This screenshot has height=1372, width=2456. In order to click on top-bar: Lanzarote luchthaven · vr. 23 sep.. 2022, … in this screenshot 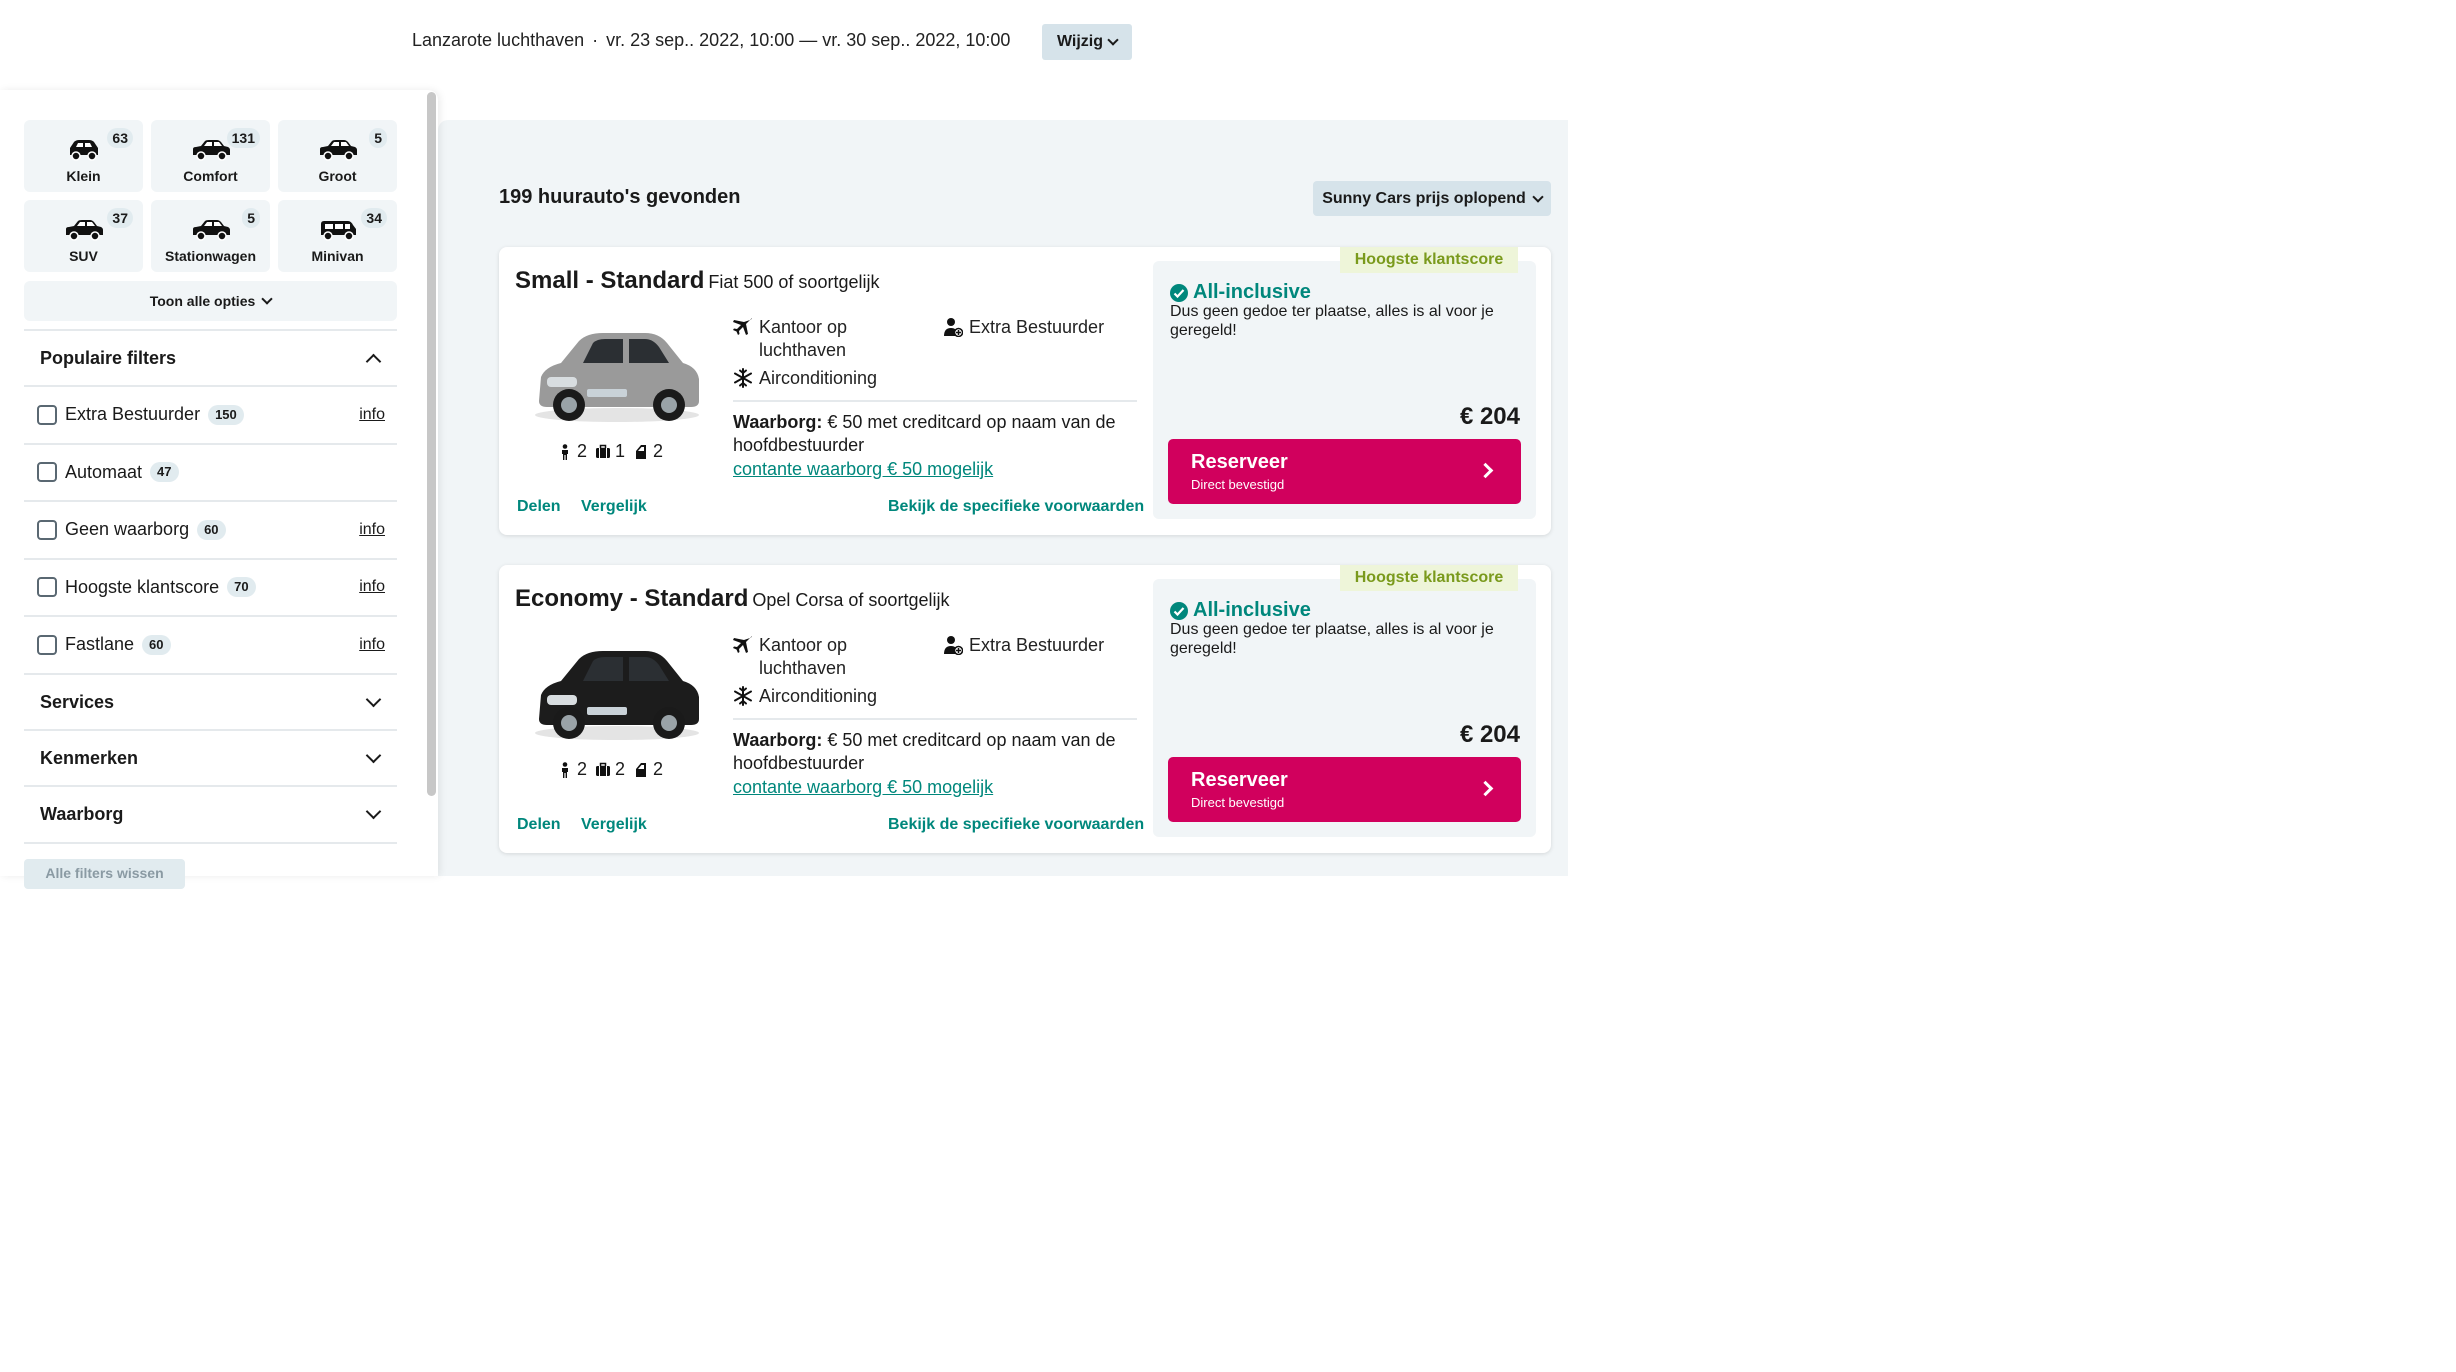, I will do `click(784, 45)`.